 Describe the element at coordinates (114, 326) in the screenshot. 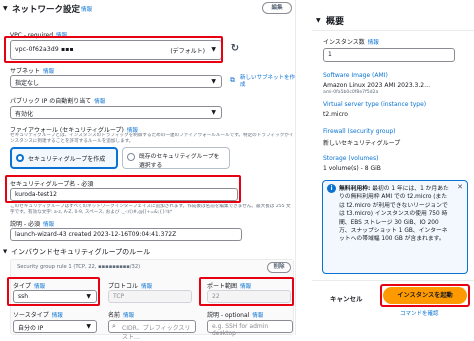

I see `search-icon: ⌕` at that location.